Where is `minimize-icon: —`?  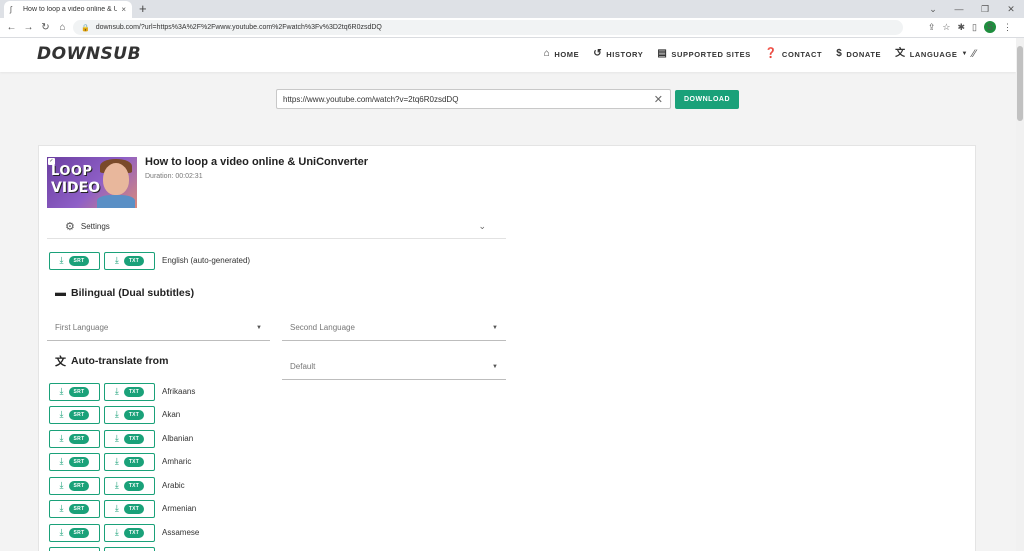 minimize-icon: — is located at coordinates (959, 9).